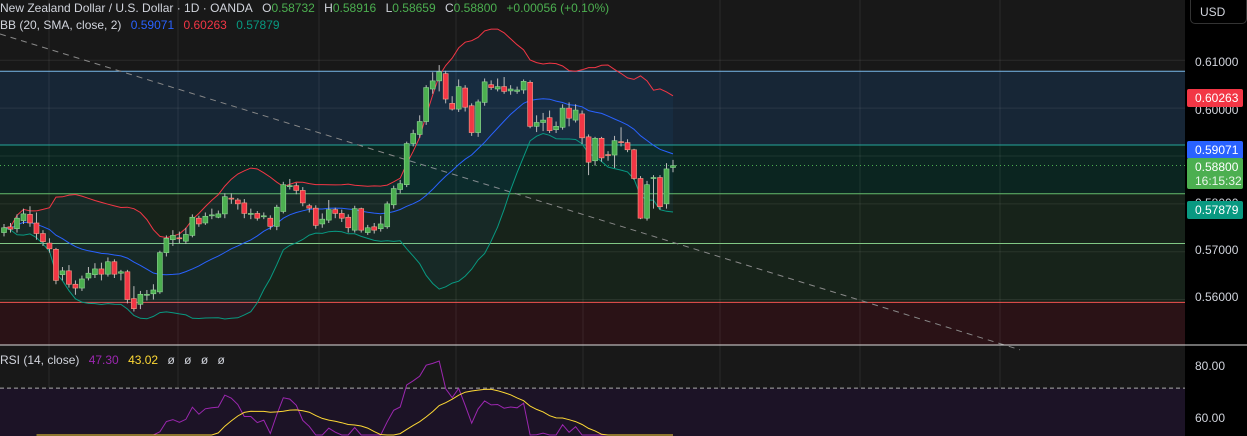 This screenshot has width=1247, height=436. What do you see at coordinates (1215, 150) in the screenshot?
I see `bb-basis-badge: 0.59071` at bounding box center [1215, 150].